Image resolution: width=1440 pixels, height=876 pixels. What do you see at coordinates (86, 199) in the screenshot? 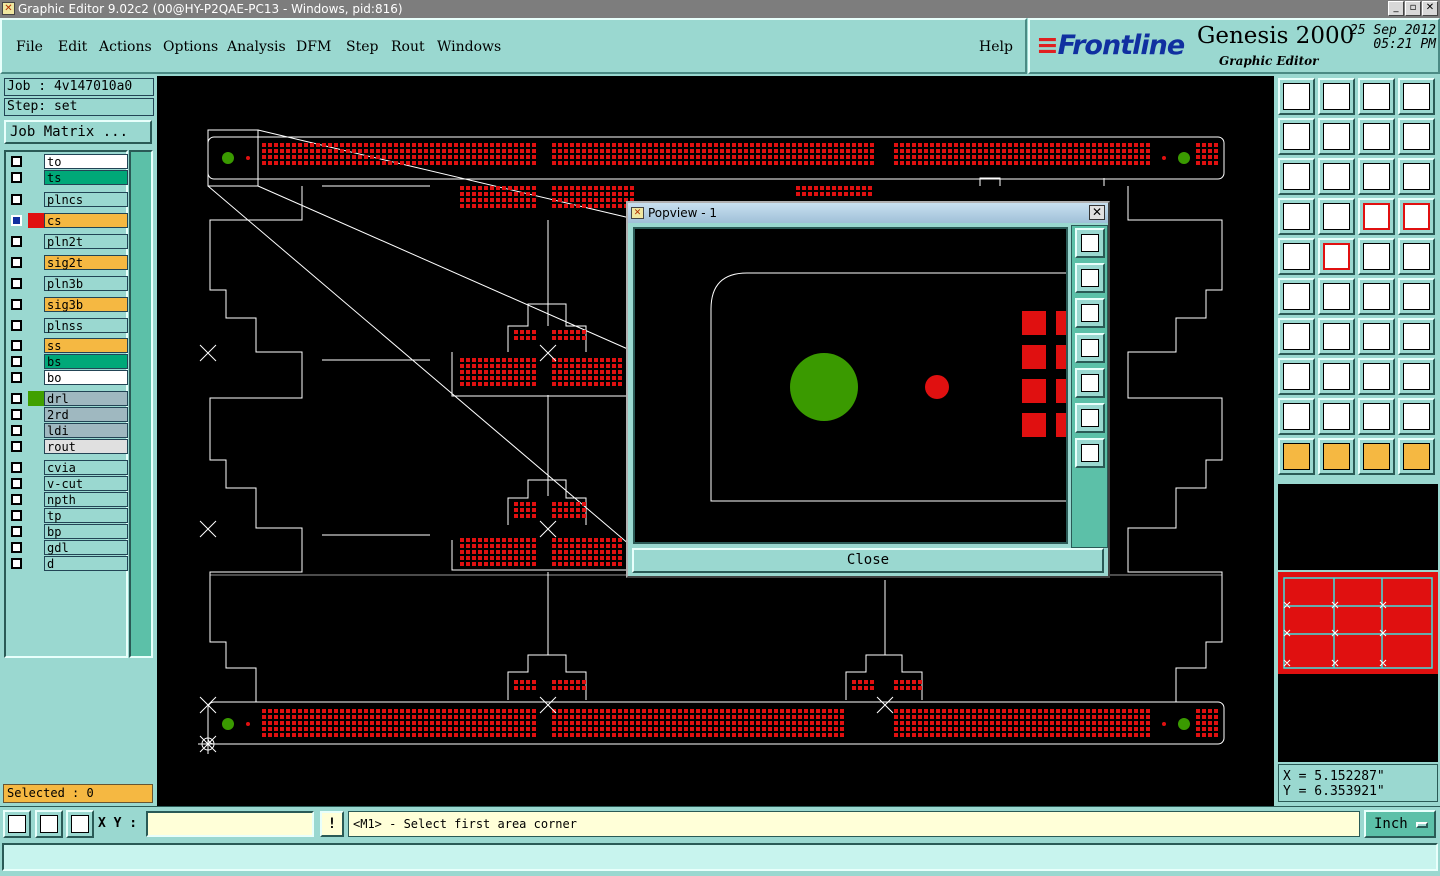
I see `layer-name: plncs` at bounding box center [86, 199].